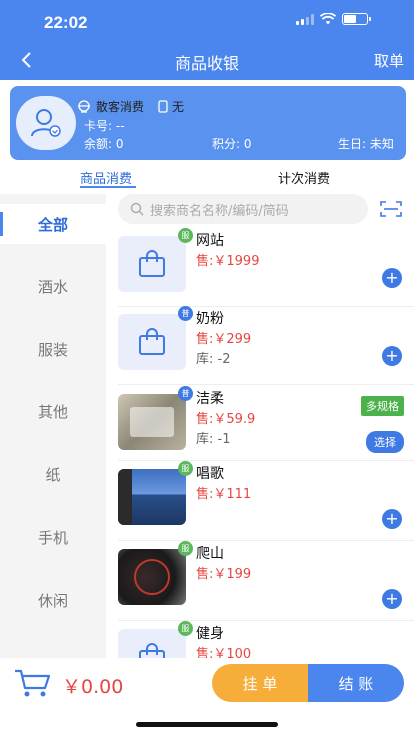 The image size is (414, 736). Describe the element at coordinates (213, 439) in the screenshot. I see `product-stock: 库: -1` at that location.